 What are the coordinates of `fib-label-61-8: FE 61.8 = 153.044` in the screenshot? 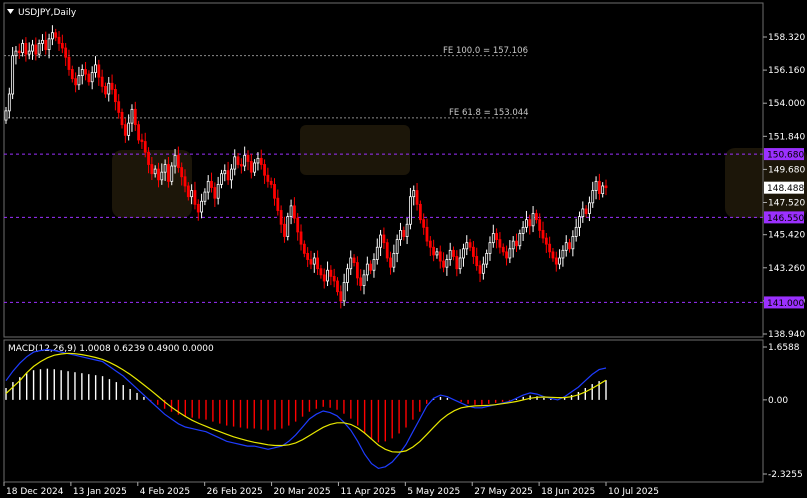 It's located at (489, 113).